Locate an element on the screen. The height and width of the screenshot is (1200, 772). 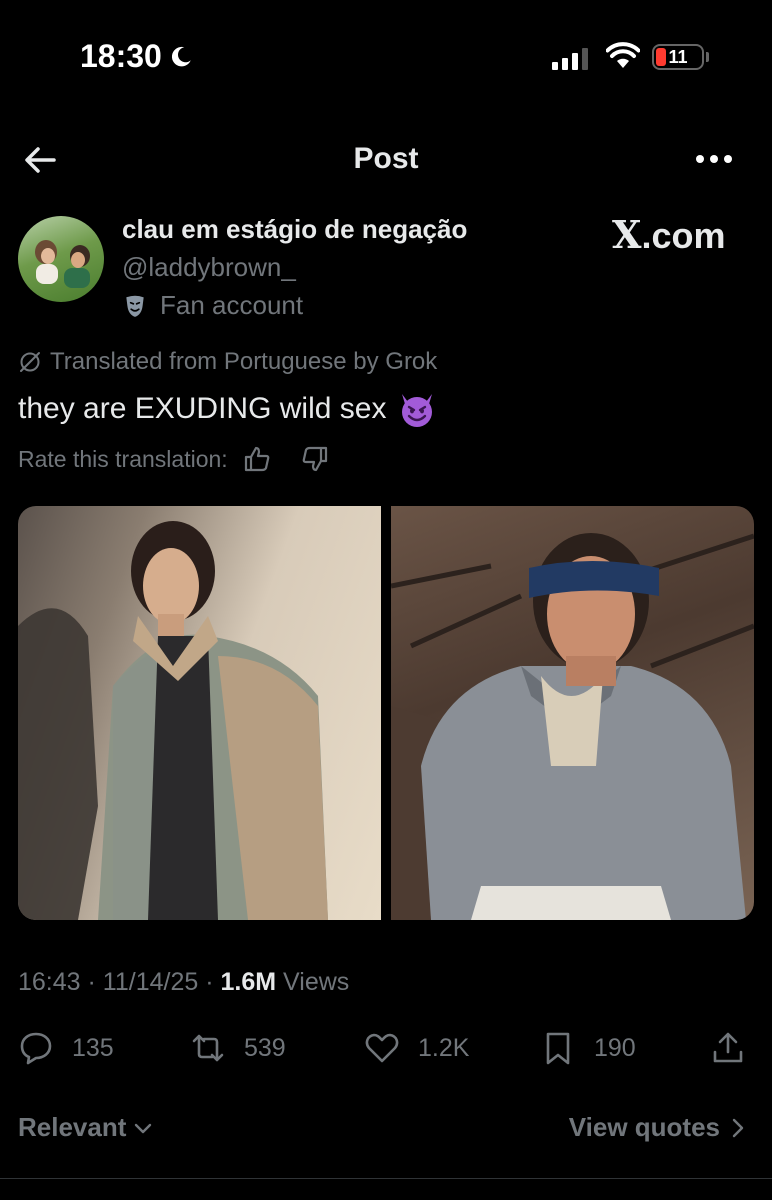
nav-bar: Post is located at coordinates (386, 160).